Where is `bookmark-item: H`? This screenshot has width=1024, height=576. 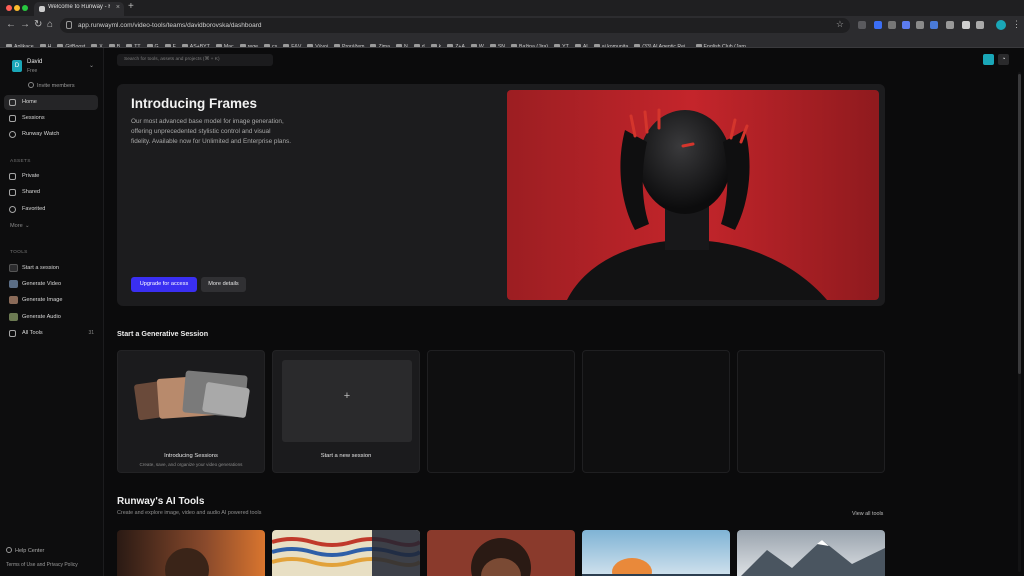
bookmark-item: H is located at coordinates (45, 44).